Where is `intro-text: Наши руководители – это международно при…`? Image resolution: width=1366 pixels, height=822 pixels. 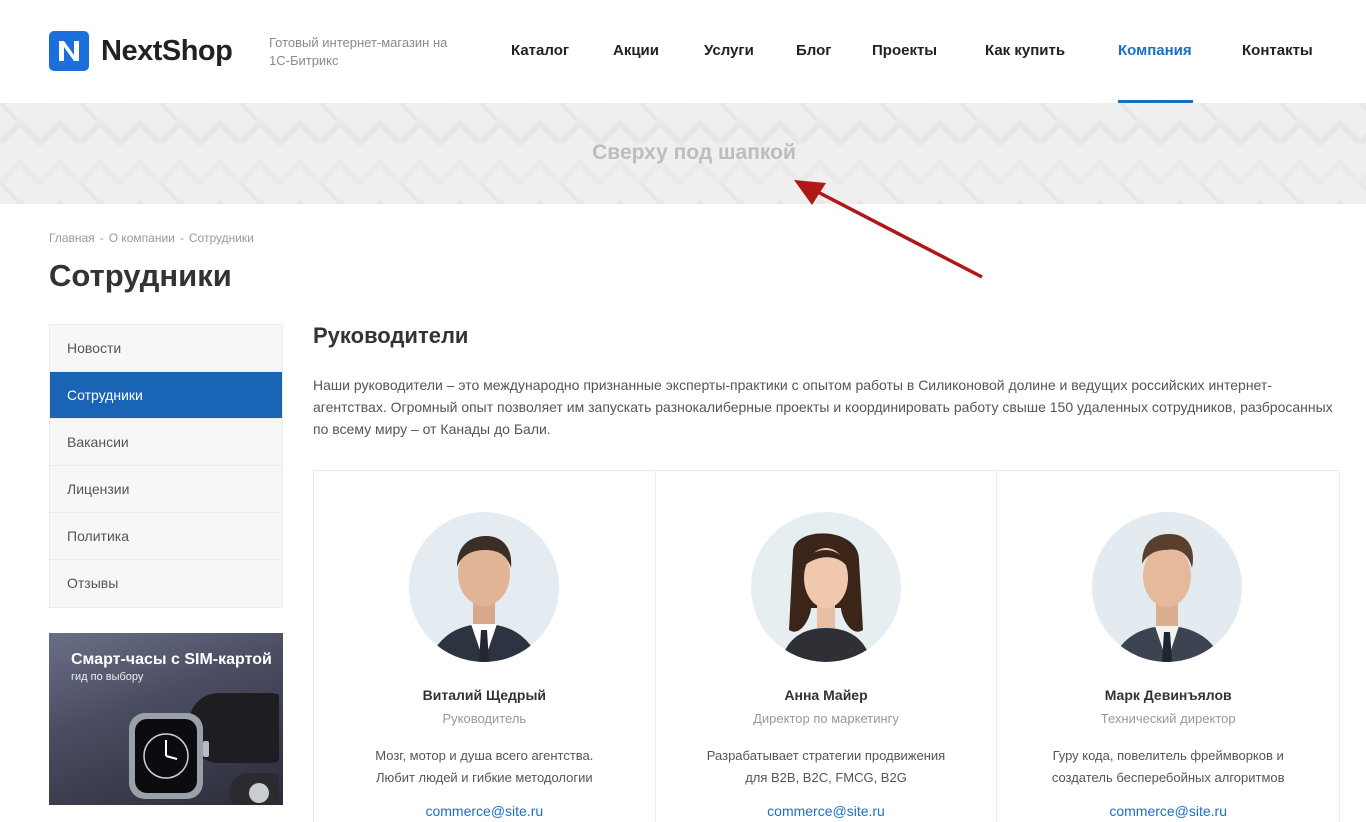 intro-text: Наши руководители – это международно при… is located at coordinates (823, 407).